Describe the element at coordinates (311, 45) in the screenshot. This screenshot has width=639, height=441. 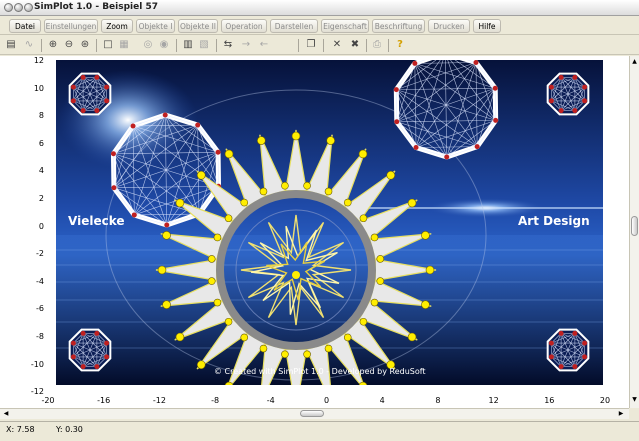
I see `copy-icon: ❐` at that location.